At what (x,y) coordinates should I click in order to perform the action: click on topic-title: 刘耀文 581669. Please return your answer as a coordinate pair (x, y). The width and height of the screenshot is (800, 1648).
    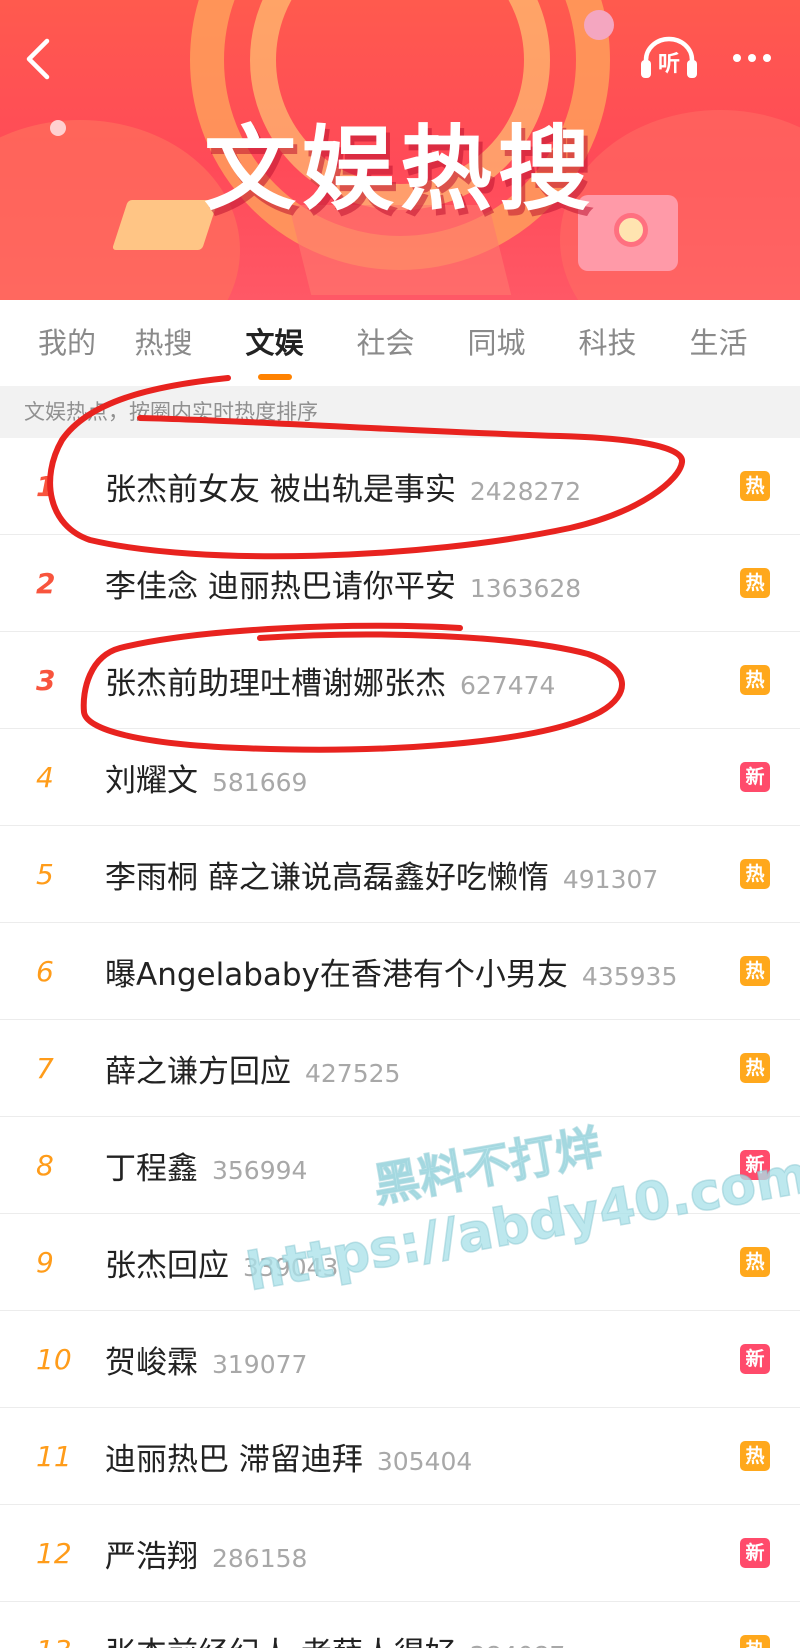
    Looking at the image, I should click on (206, 780).